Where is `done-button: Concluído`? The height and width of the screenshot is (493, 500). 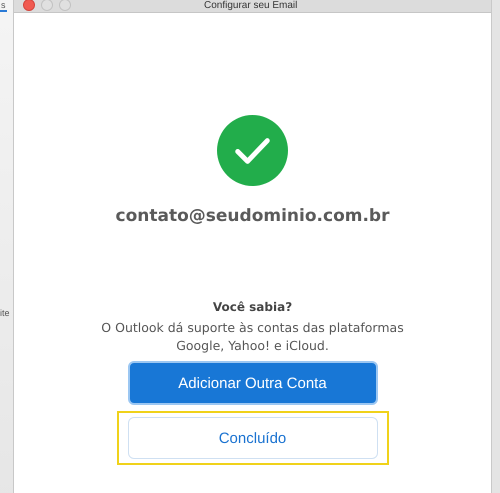 done-button: Concluído is located at coordinates (253, 438).